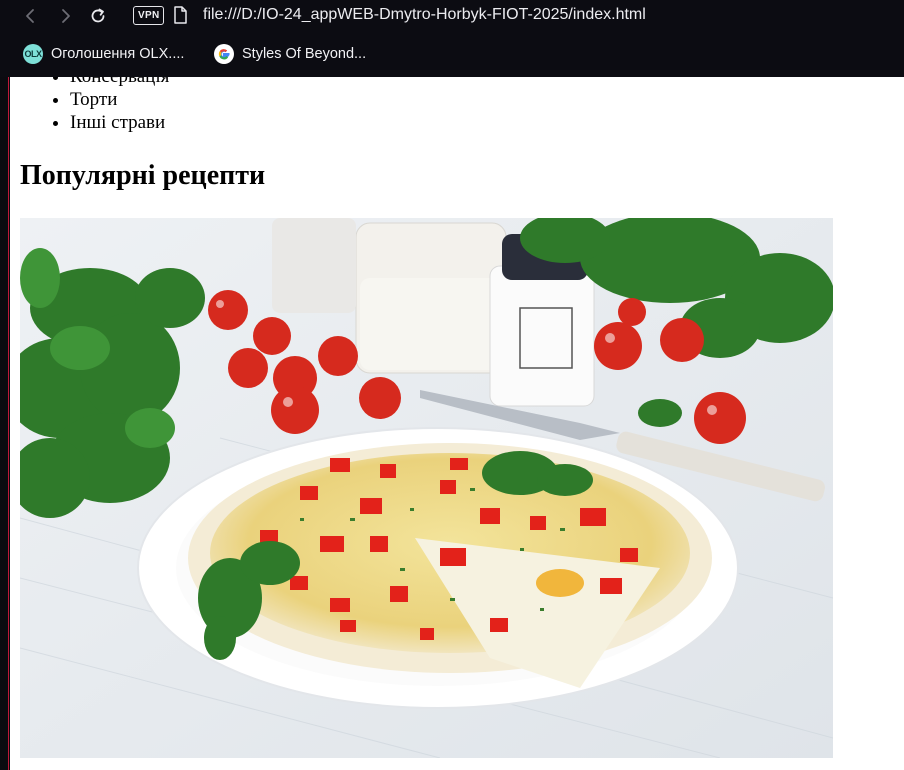 The image size is (904, 770). Describe the element at coordinates (5, 423) in the screenshot. I see `window-left-border` at that location.